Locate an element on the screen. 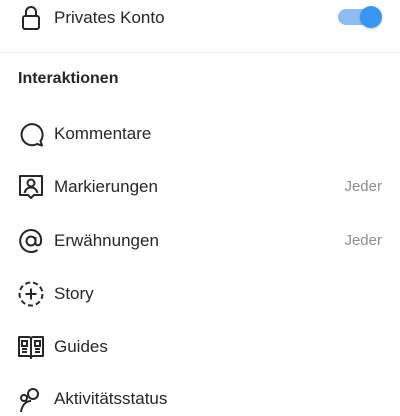 Image resolution: width=400 pixels, height=416 pixels. menu-item-activity-status: Aktivitätsstatus is located at coordinates (200, 400).